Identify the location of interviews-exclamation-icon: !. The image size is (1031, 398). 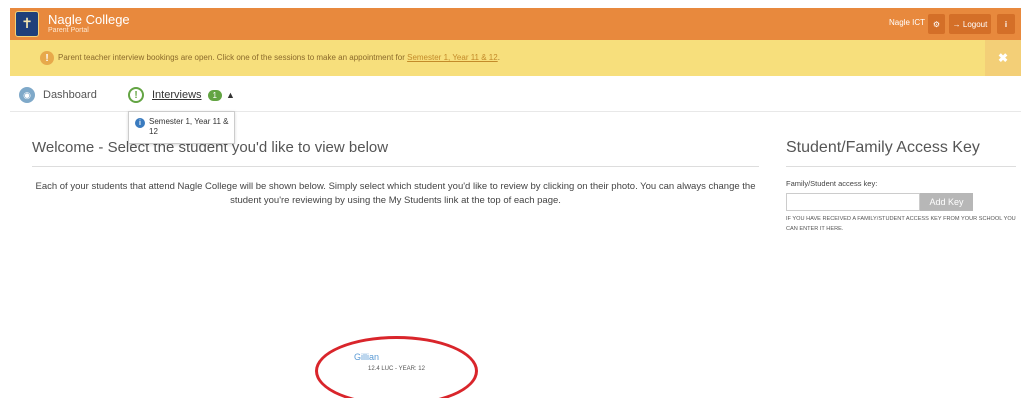
(136, 95).